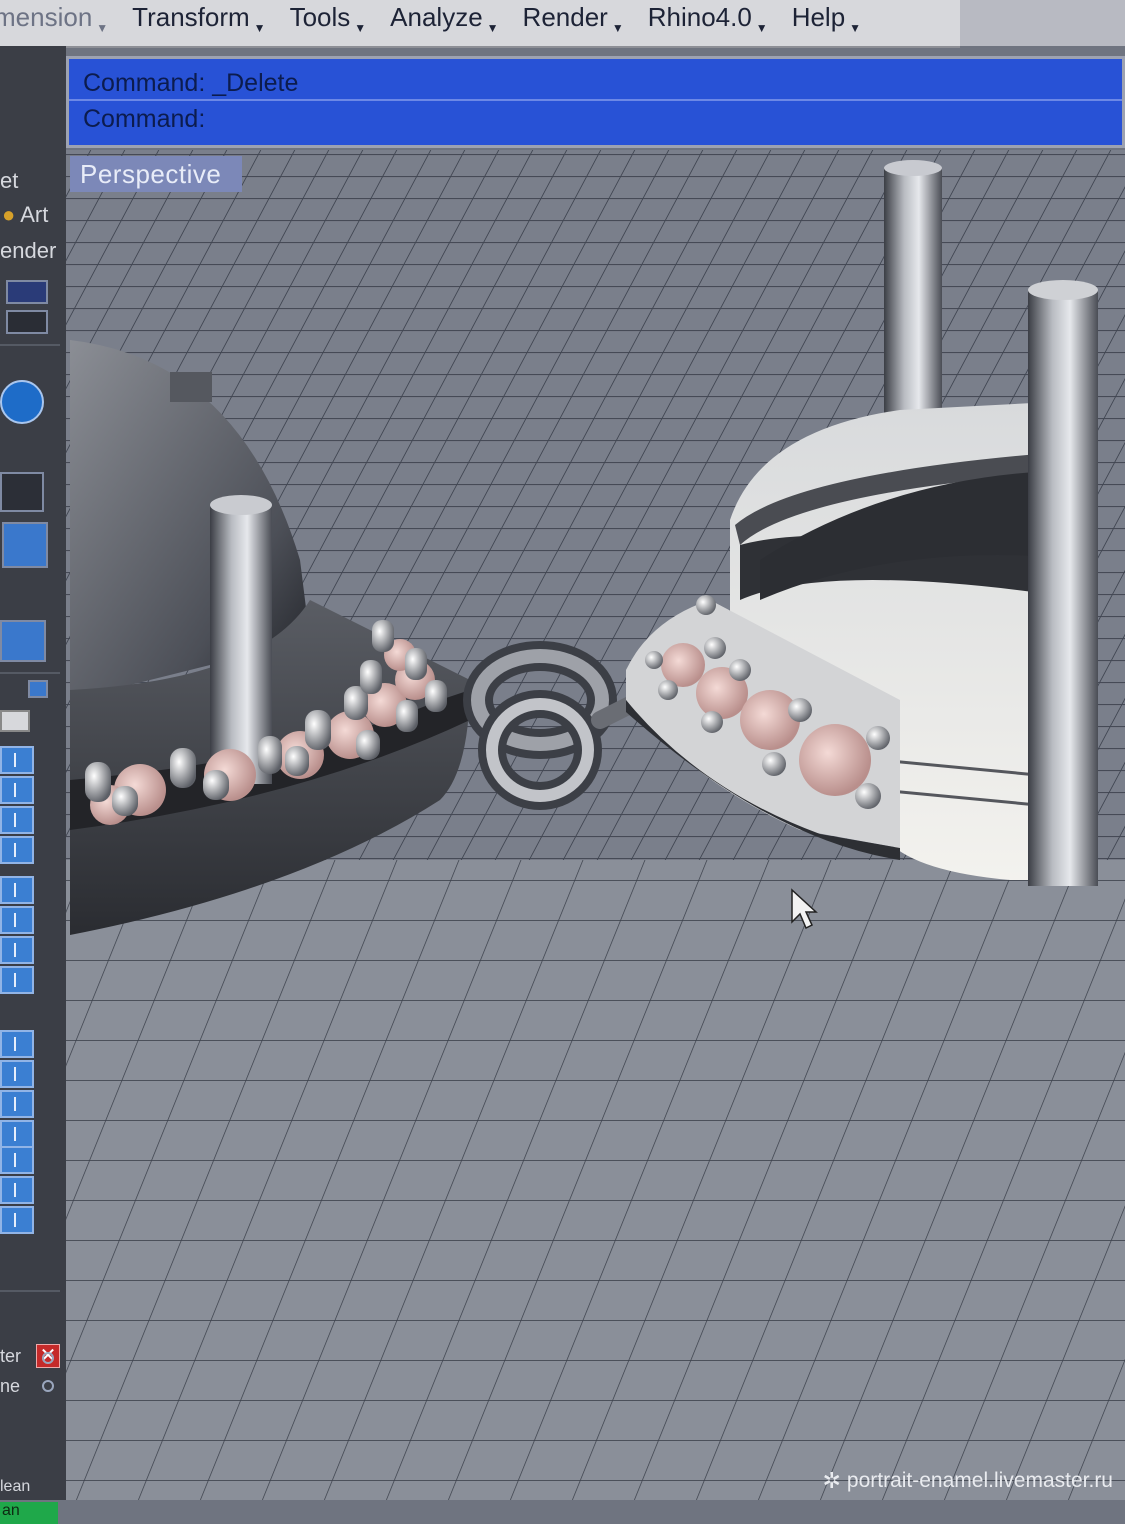 The width and height of the screenshot is (1125, 1524). I want to click on grid-snap-icon, so click(25, 545).